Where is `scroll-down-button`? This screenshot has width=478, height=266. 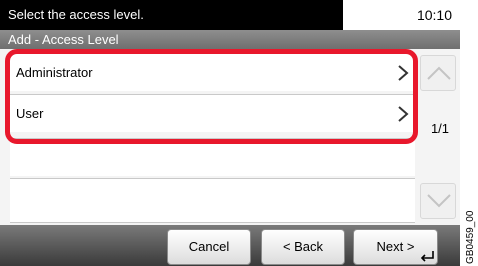
scroll-down-button is located at coordinates (438, 201).